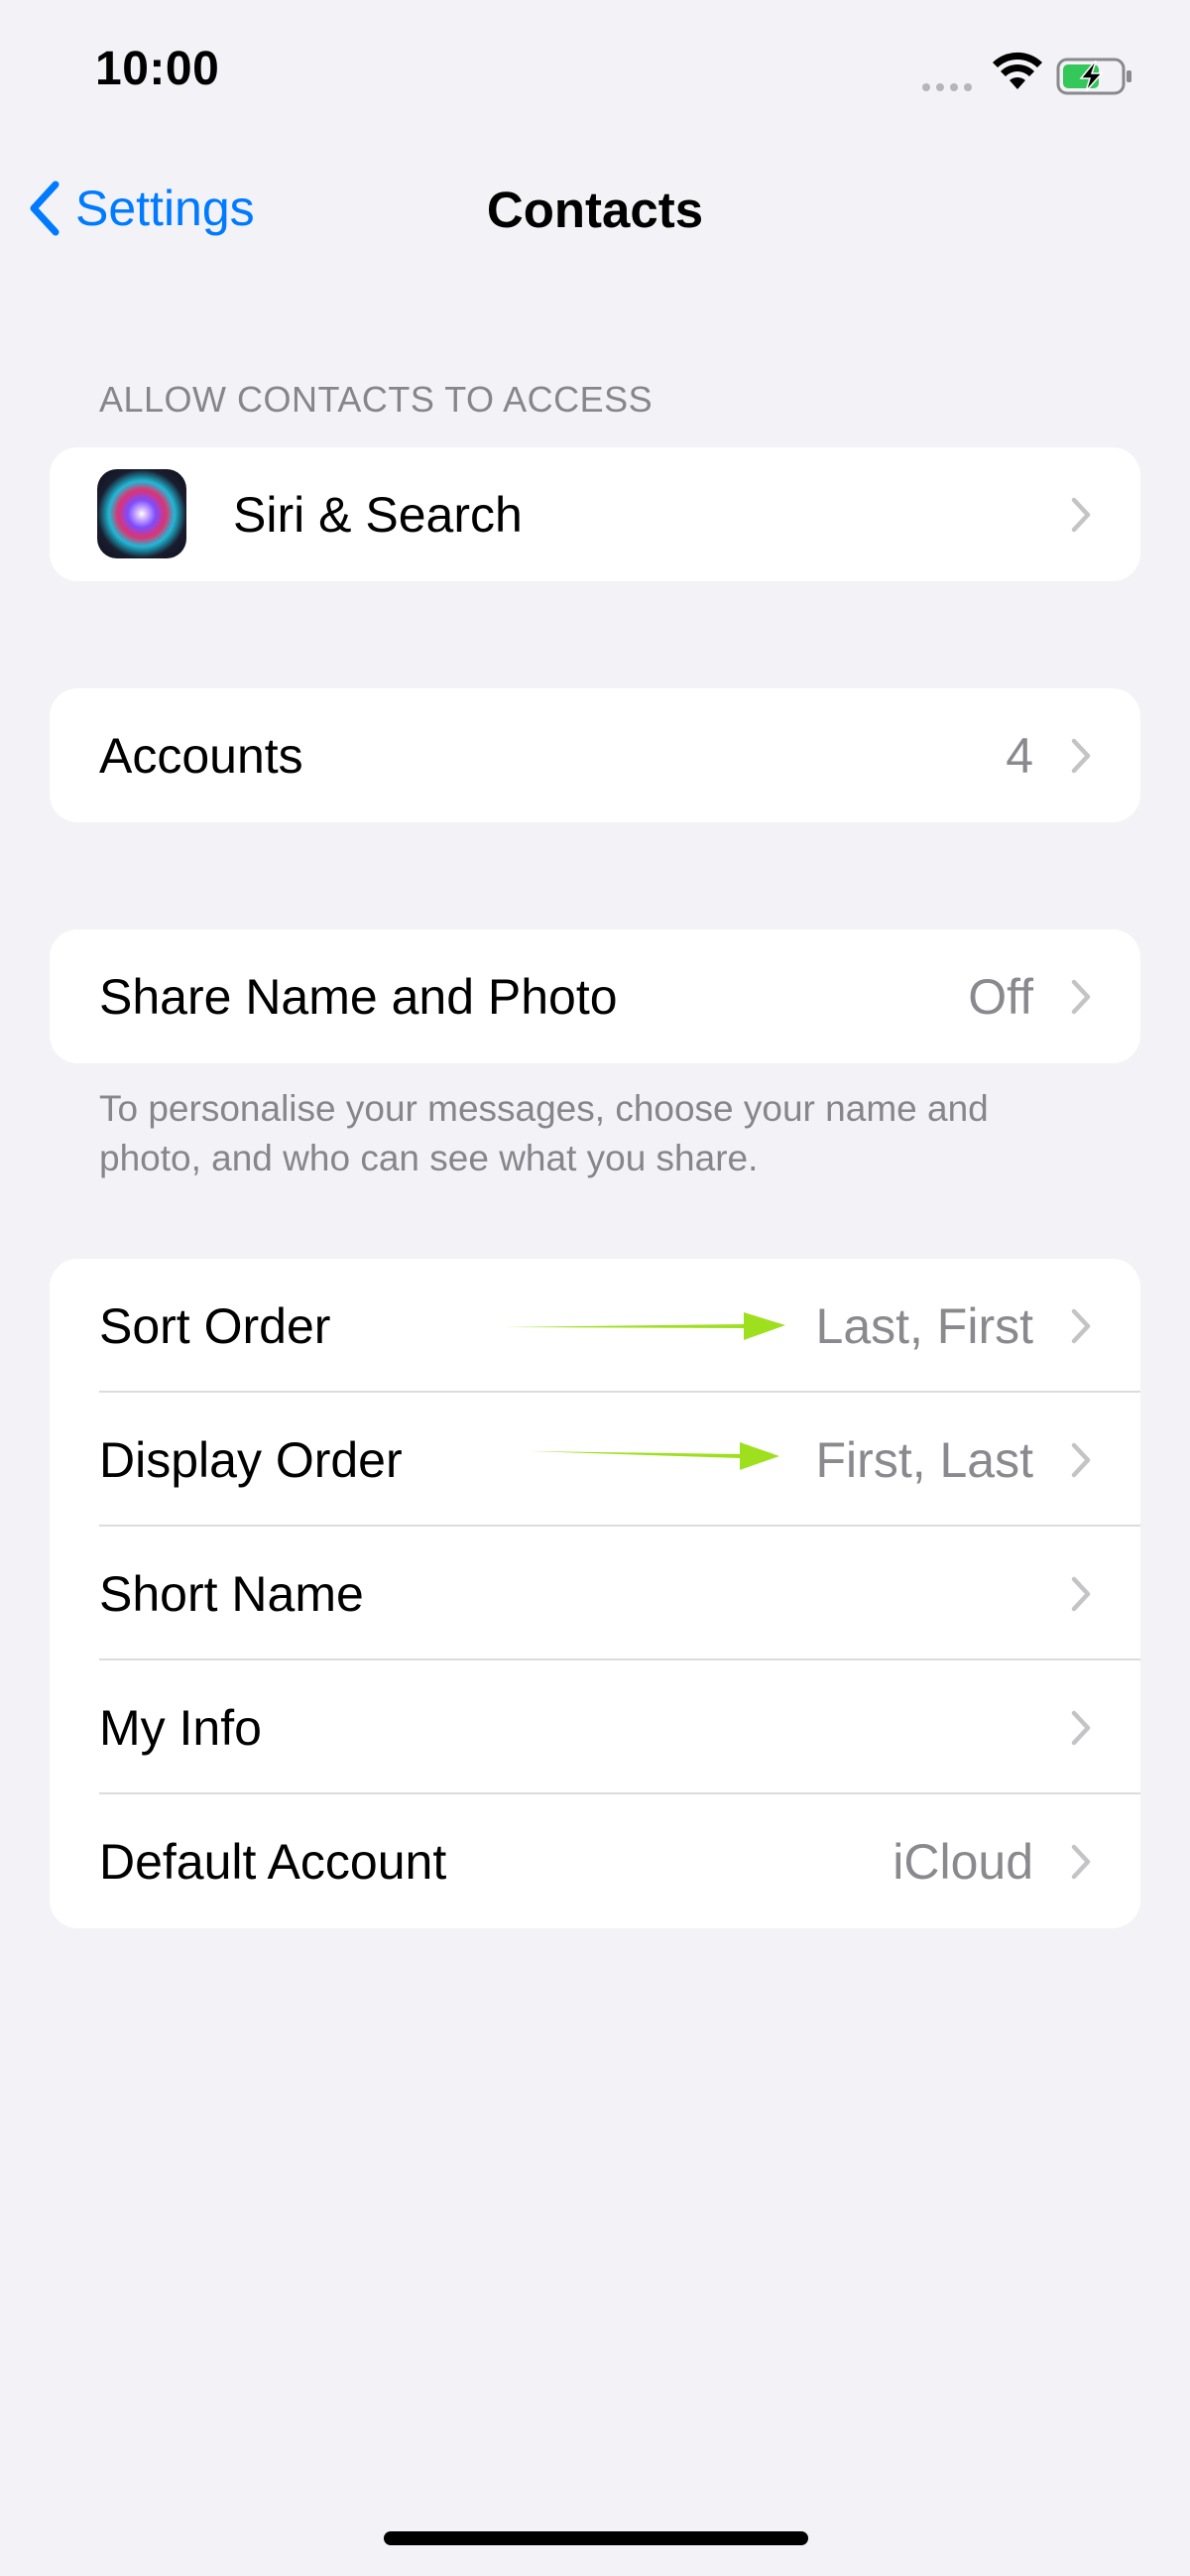  I want to click on accounts-row: Accounts 4, so click(595, 755).